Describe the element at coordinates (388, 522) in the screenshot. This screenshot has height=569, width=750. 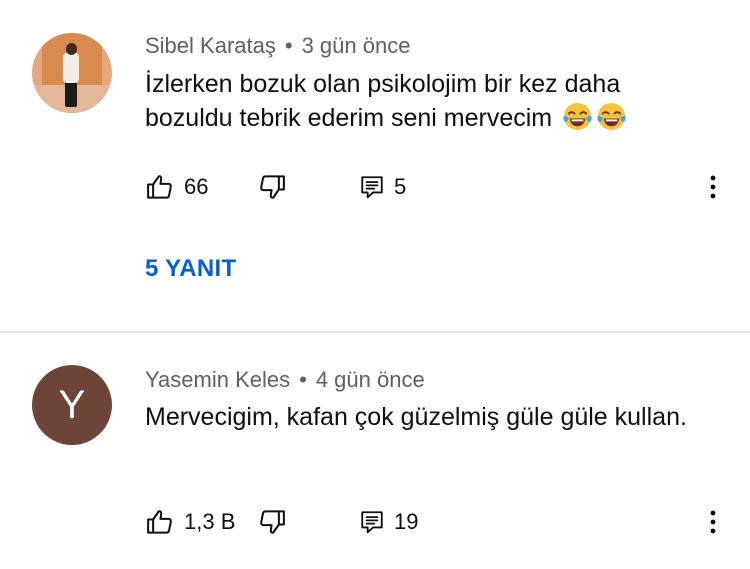
I see `reply-button: 19` at that location.